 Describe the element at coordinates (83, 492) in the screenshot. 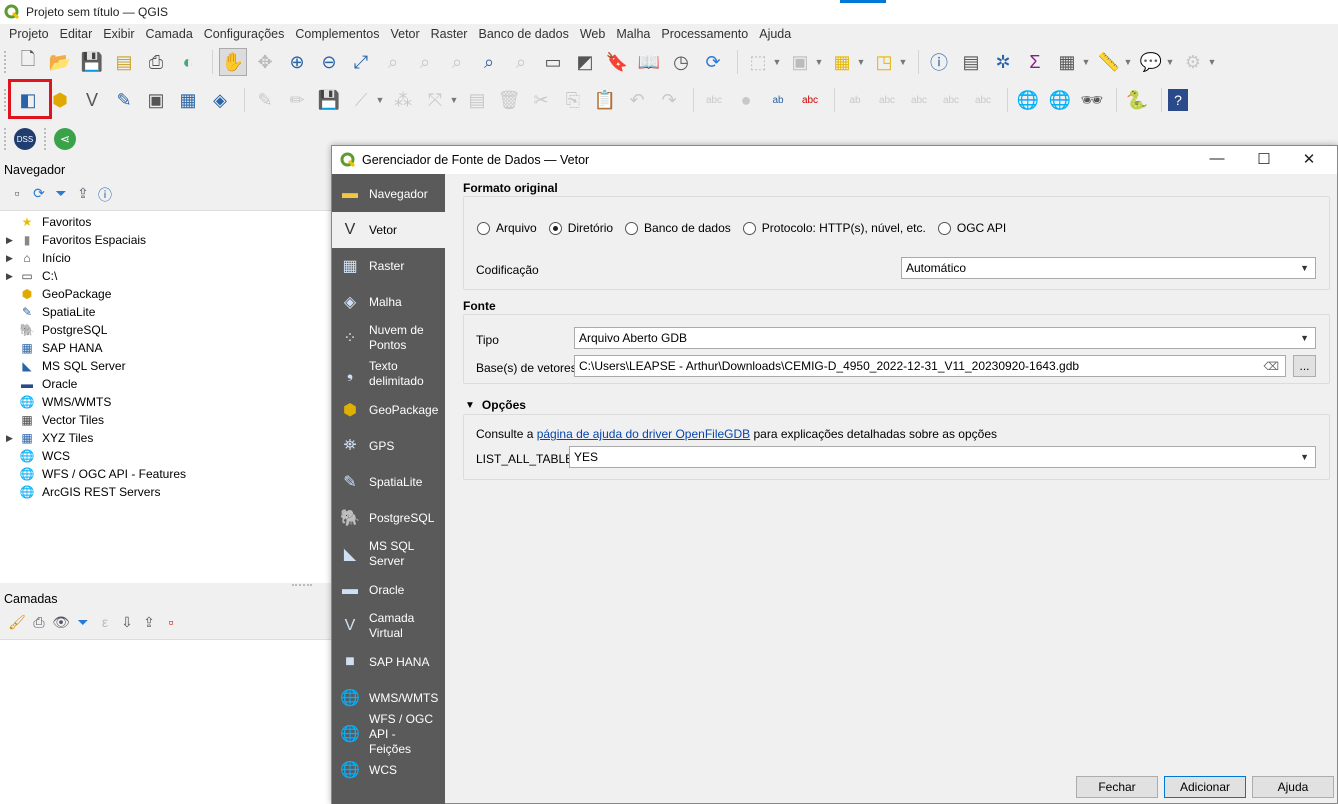

I see `navigator-item: 🌐 ArcGIS REST Servers` at that location.